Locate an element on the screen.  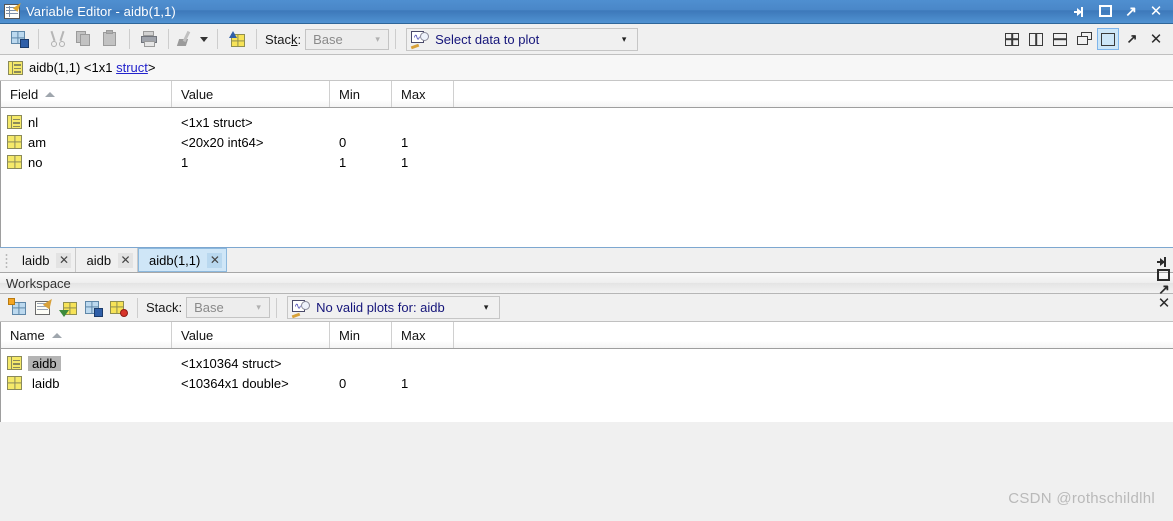
plot-selector-label: Select data to plot is located at coordinates (487, 39).